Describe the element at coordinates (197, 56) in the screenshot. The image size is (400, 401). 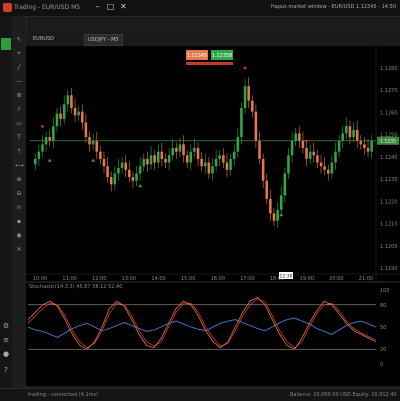
I see `sell-price: 1.12345` at that location.